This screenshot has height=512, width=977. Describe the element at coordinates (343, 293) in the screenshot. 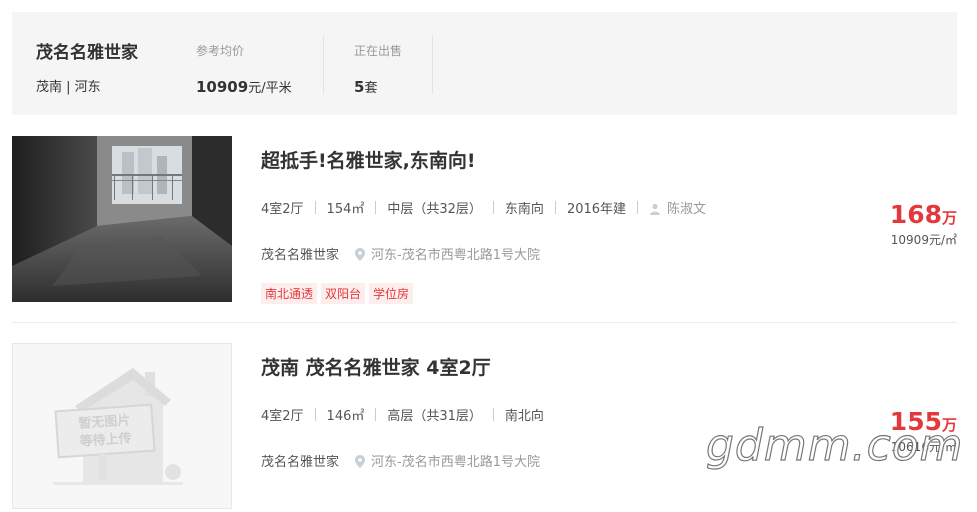

I see `tag: 双阳台` at that location.